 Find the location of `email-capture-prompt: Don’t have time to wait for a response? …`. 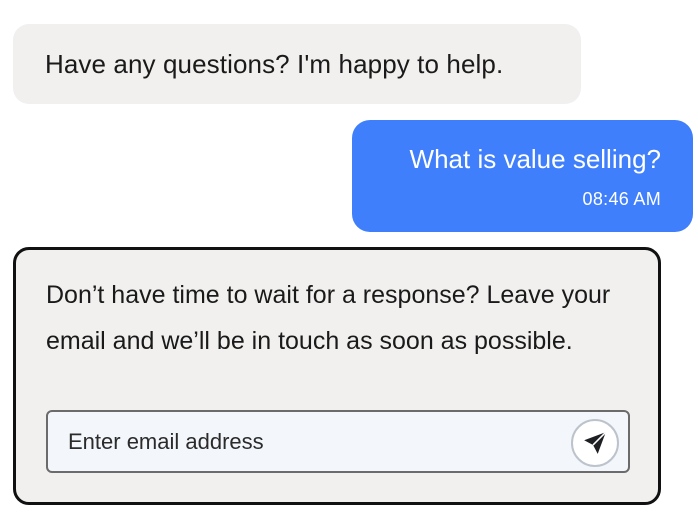

email-capture-prompt: Don’t have time to wait for a response? … is located at coordinates (328, 318).